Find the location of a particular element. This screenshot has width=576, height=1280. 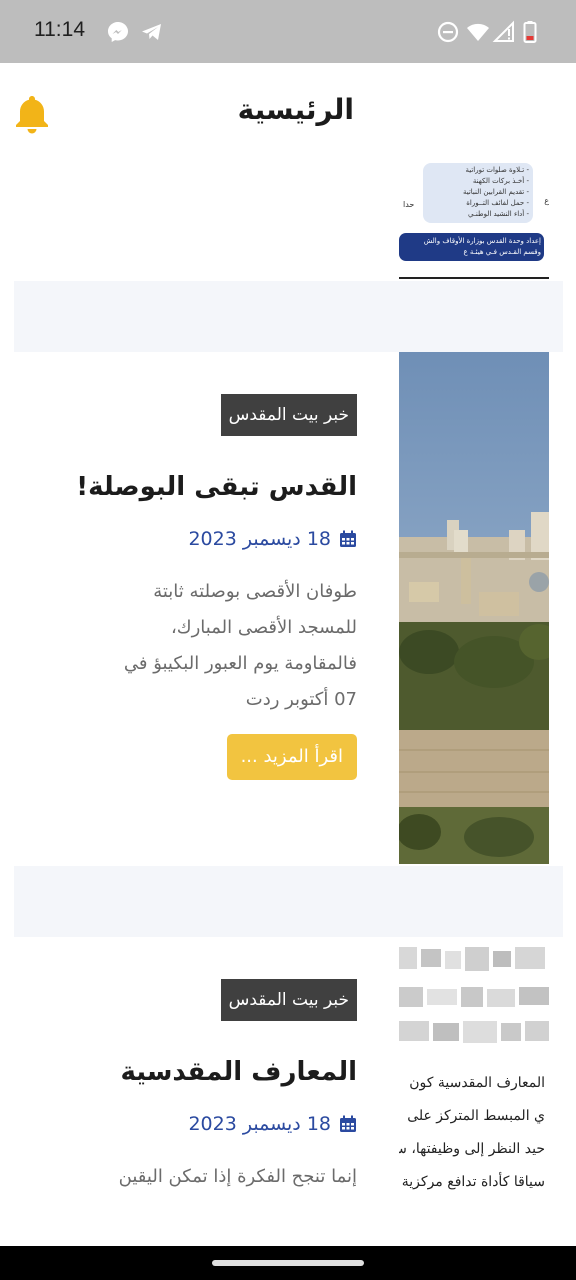

partial-line: - أداء النشيد الوطنـي is located at coordinates (498, 214).